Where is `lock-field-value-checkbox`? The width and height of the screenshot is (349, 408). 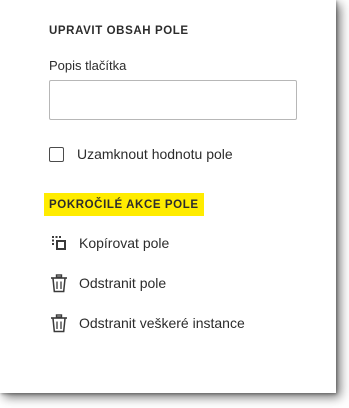 lock-field-value-checkbox is located at coordinates (56, 154).